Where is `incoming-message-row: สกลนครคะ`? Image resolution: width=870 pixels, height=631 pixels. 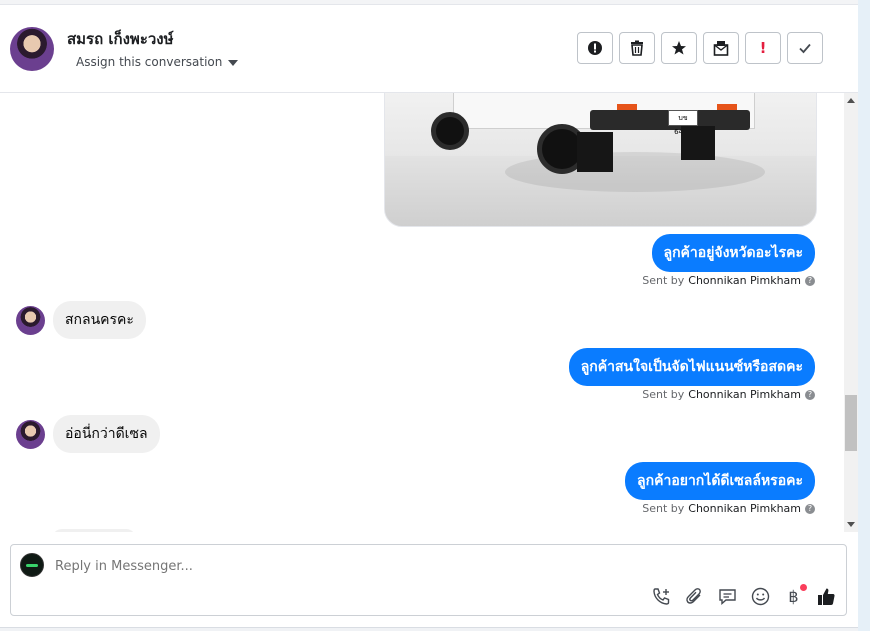 incoming-message-row: สกลนครคะ is located at coordinates (81, 320).